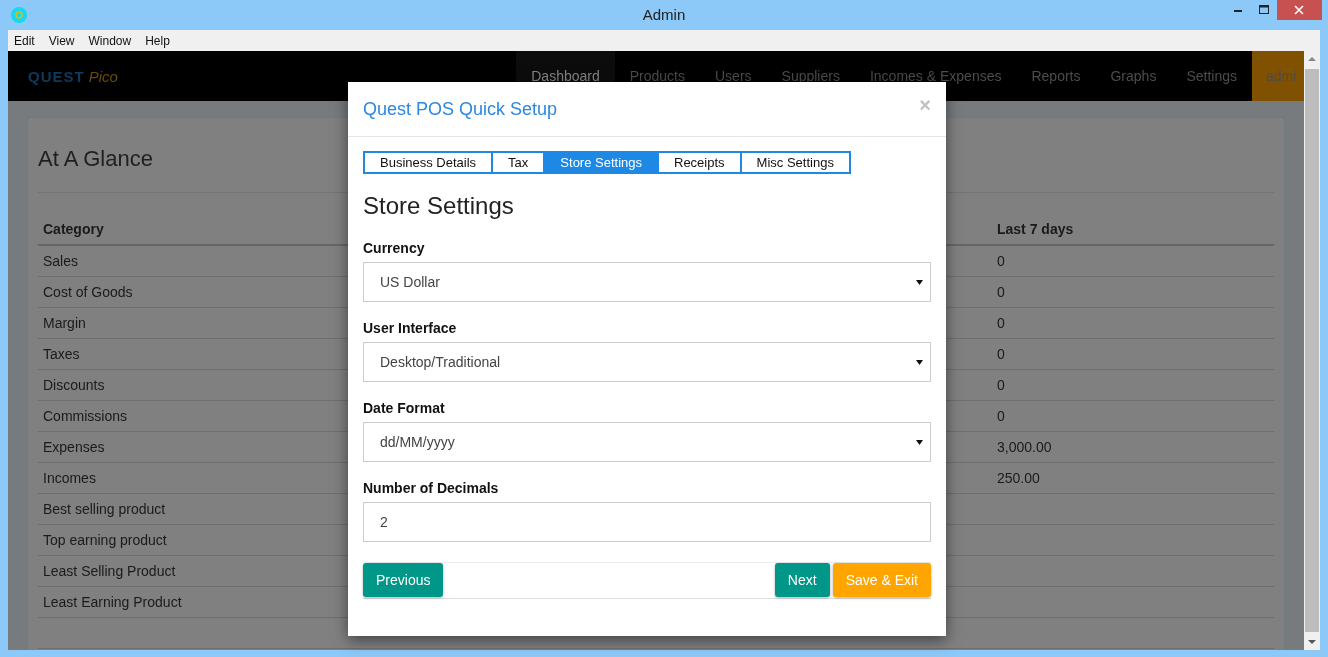 This screenshot has height=657, width=1328. I want to click on nav-link: Settings, so click(1211, 76).